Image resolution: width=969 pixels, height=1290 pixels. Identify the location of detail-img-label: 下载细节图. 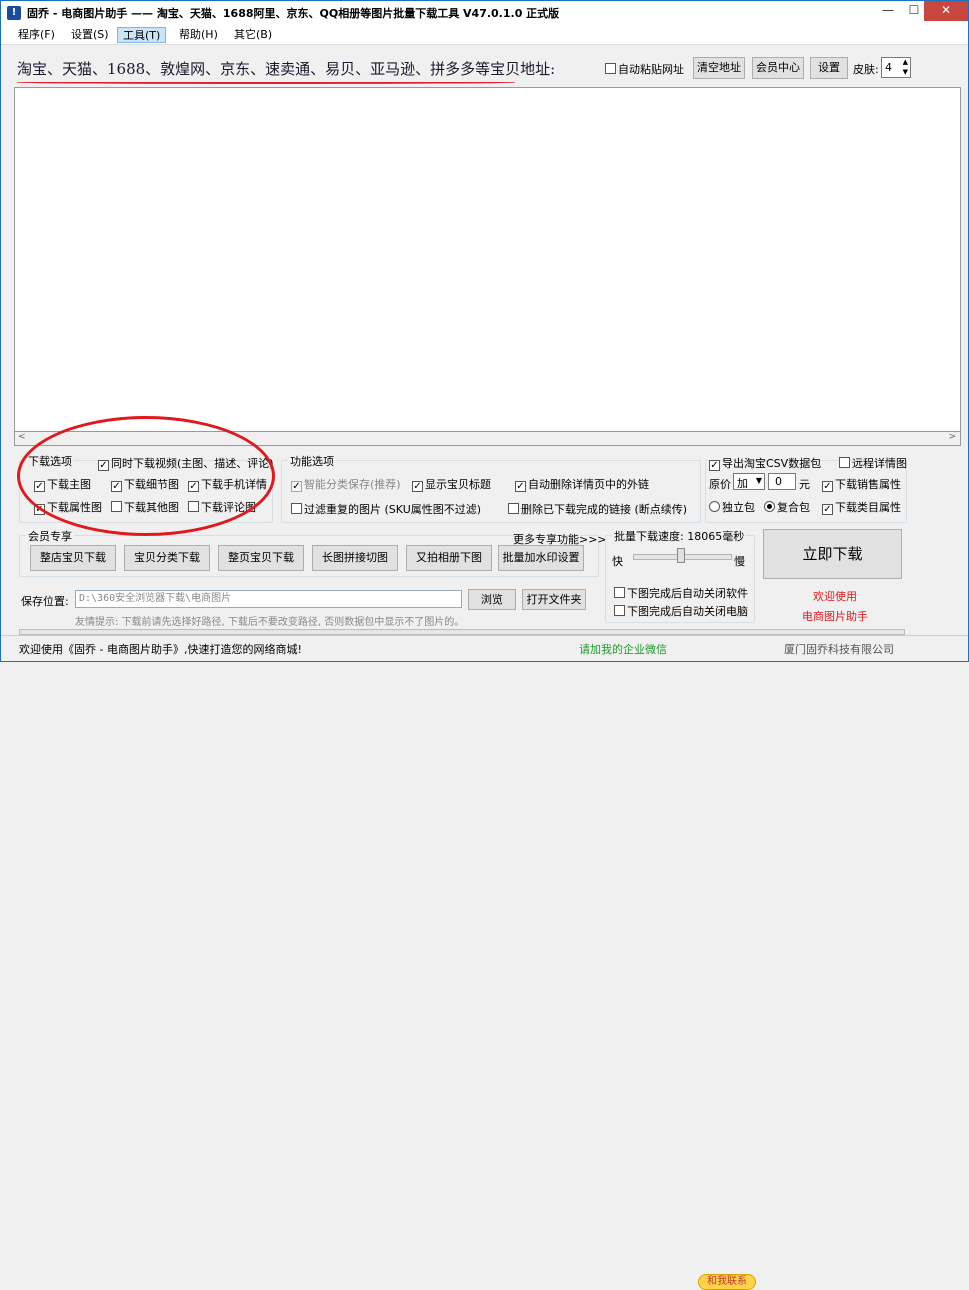
(151, 484).